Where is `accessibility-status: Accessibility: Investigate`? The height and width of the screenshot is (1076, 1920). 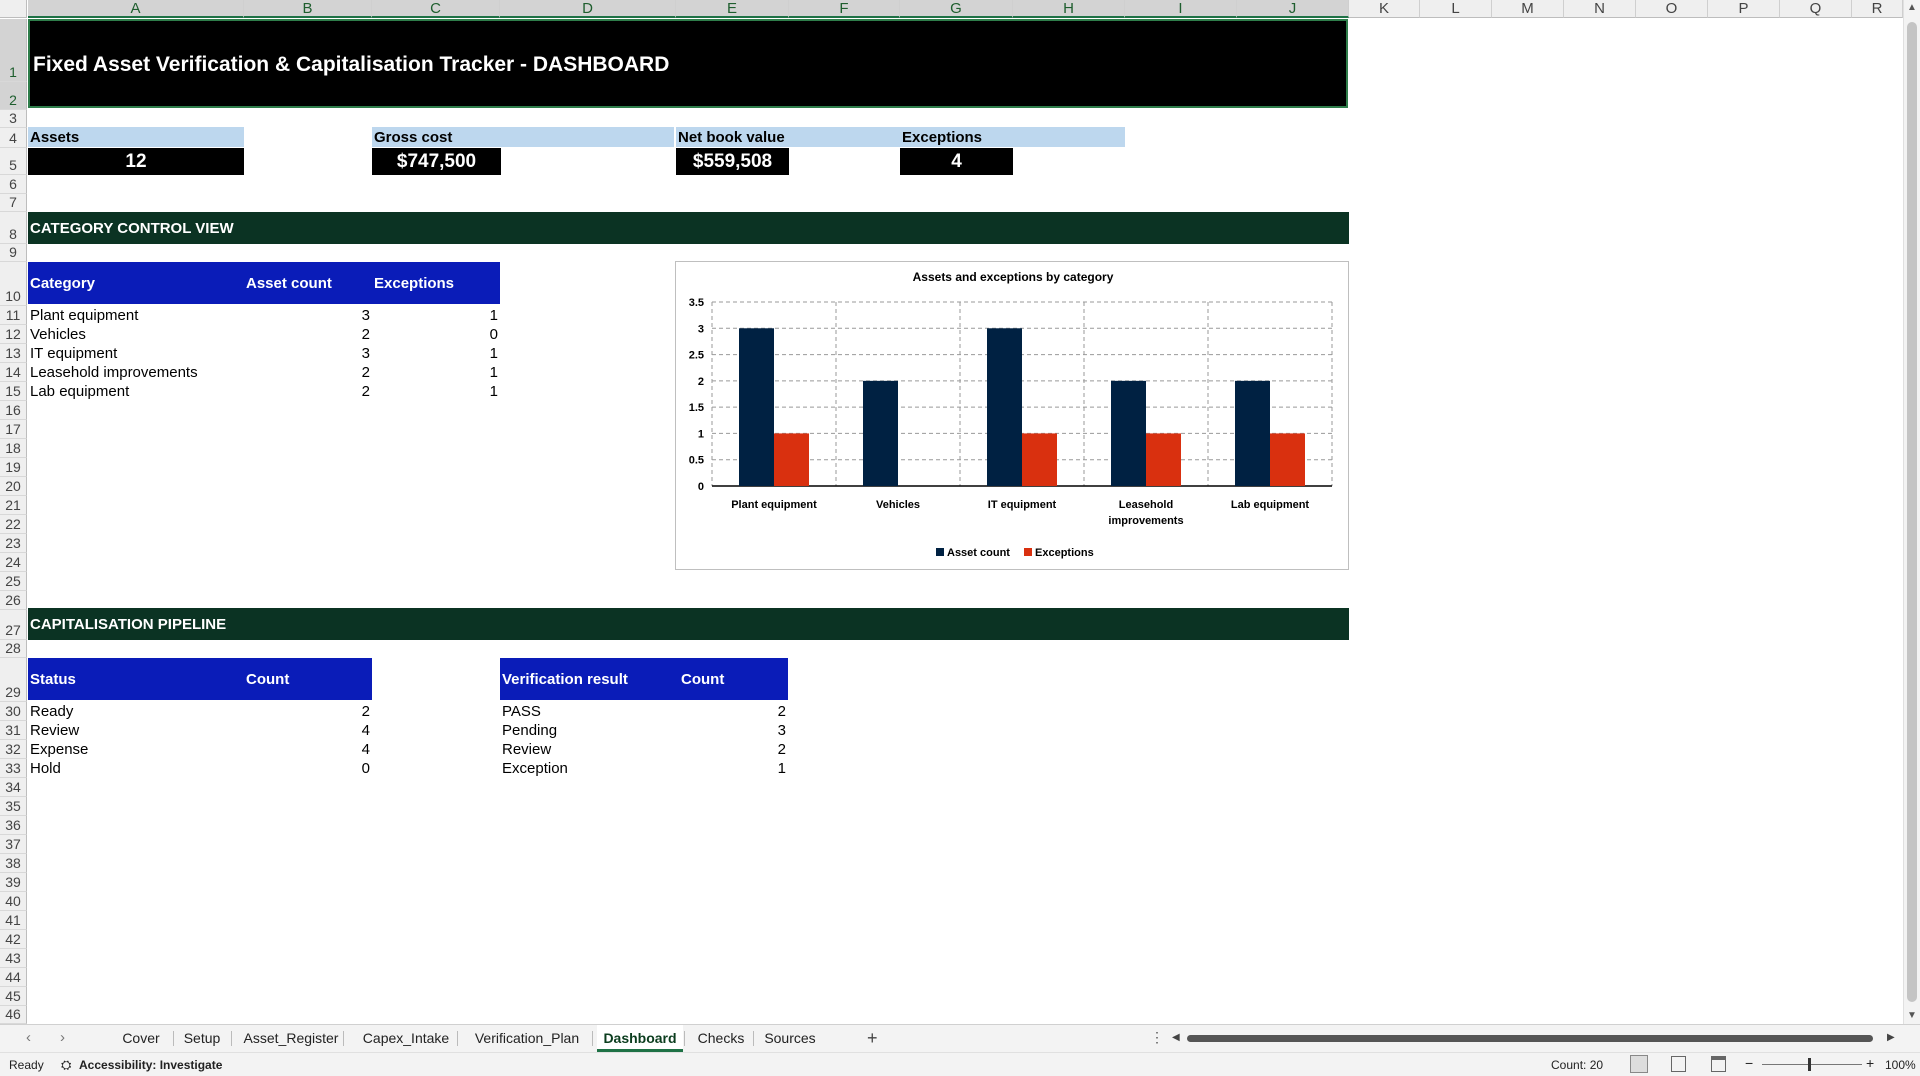
accessibility-status: Accessibility: Investigate is located at coordinates (150, 1065).